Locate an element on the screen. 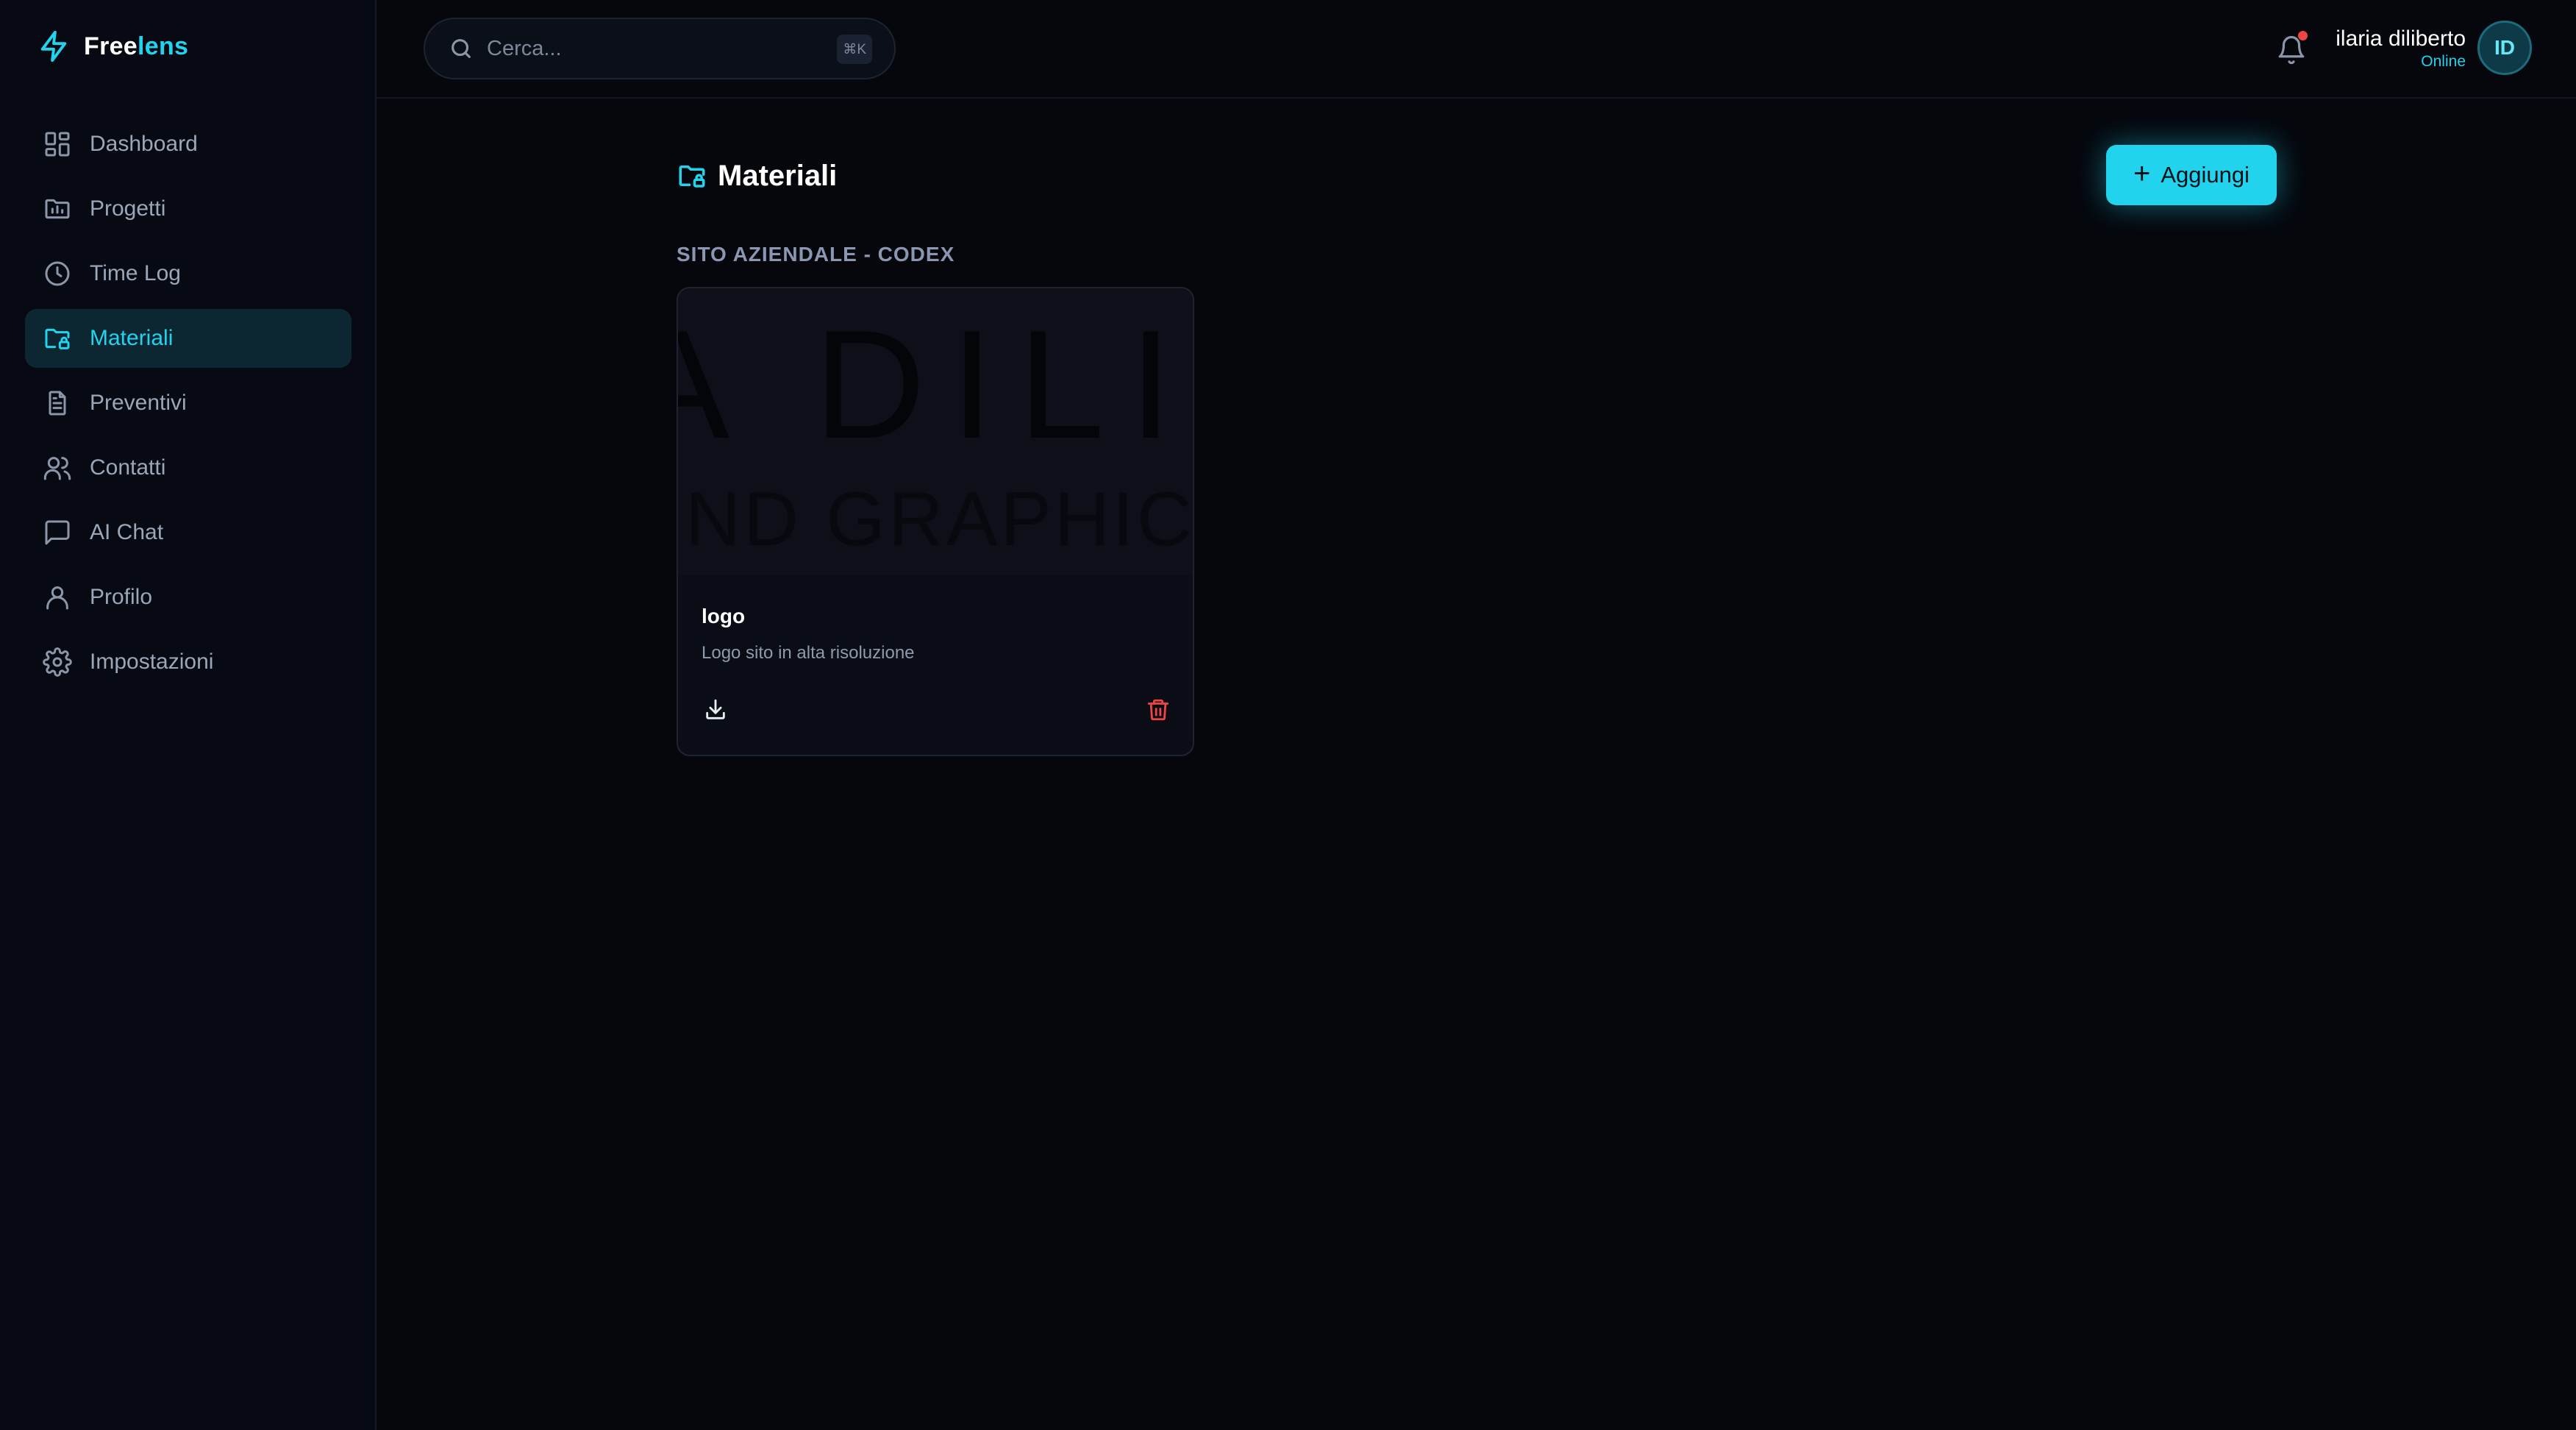 The image size is (2576, 1430). preview-text-line-2: ND GRAPHIC D is located at coordinates (939, 519).